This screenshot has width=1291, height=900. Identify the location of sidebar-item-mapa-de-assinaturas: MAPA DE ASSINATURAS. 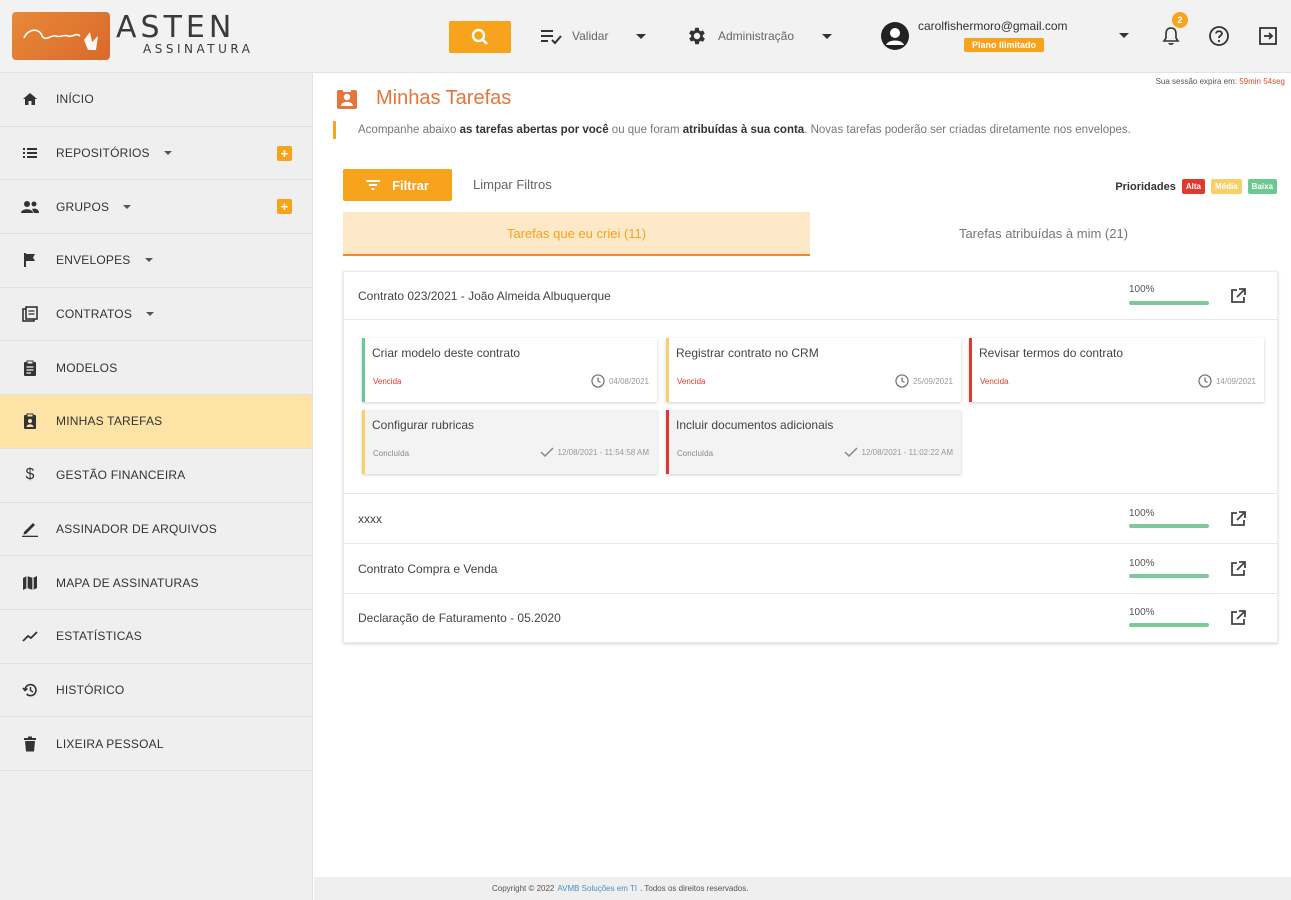
(156, 583).